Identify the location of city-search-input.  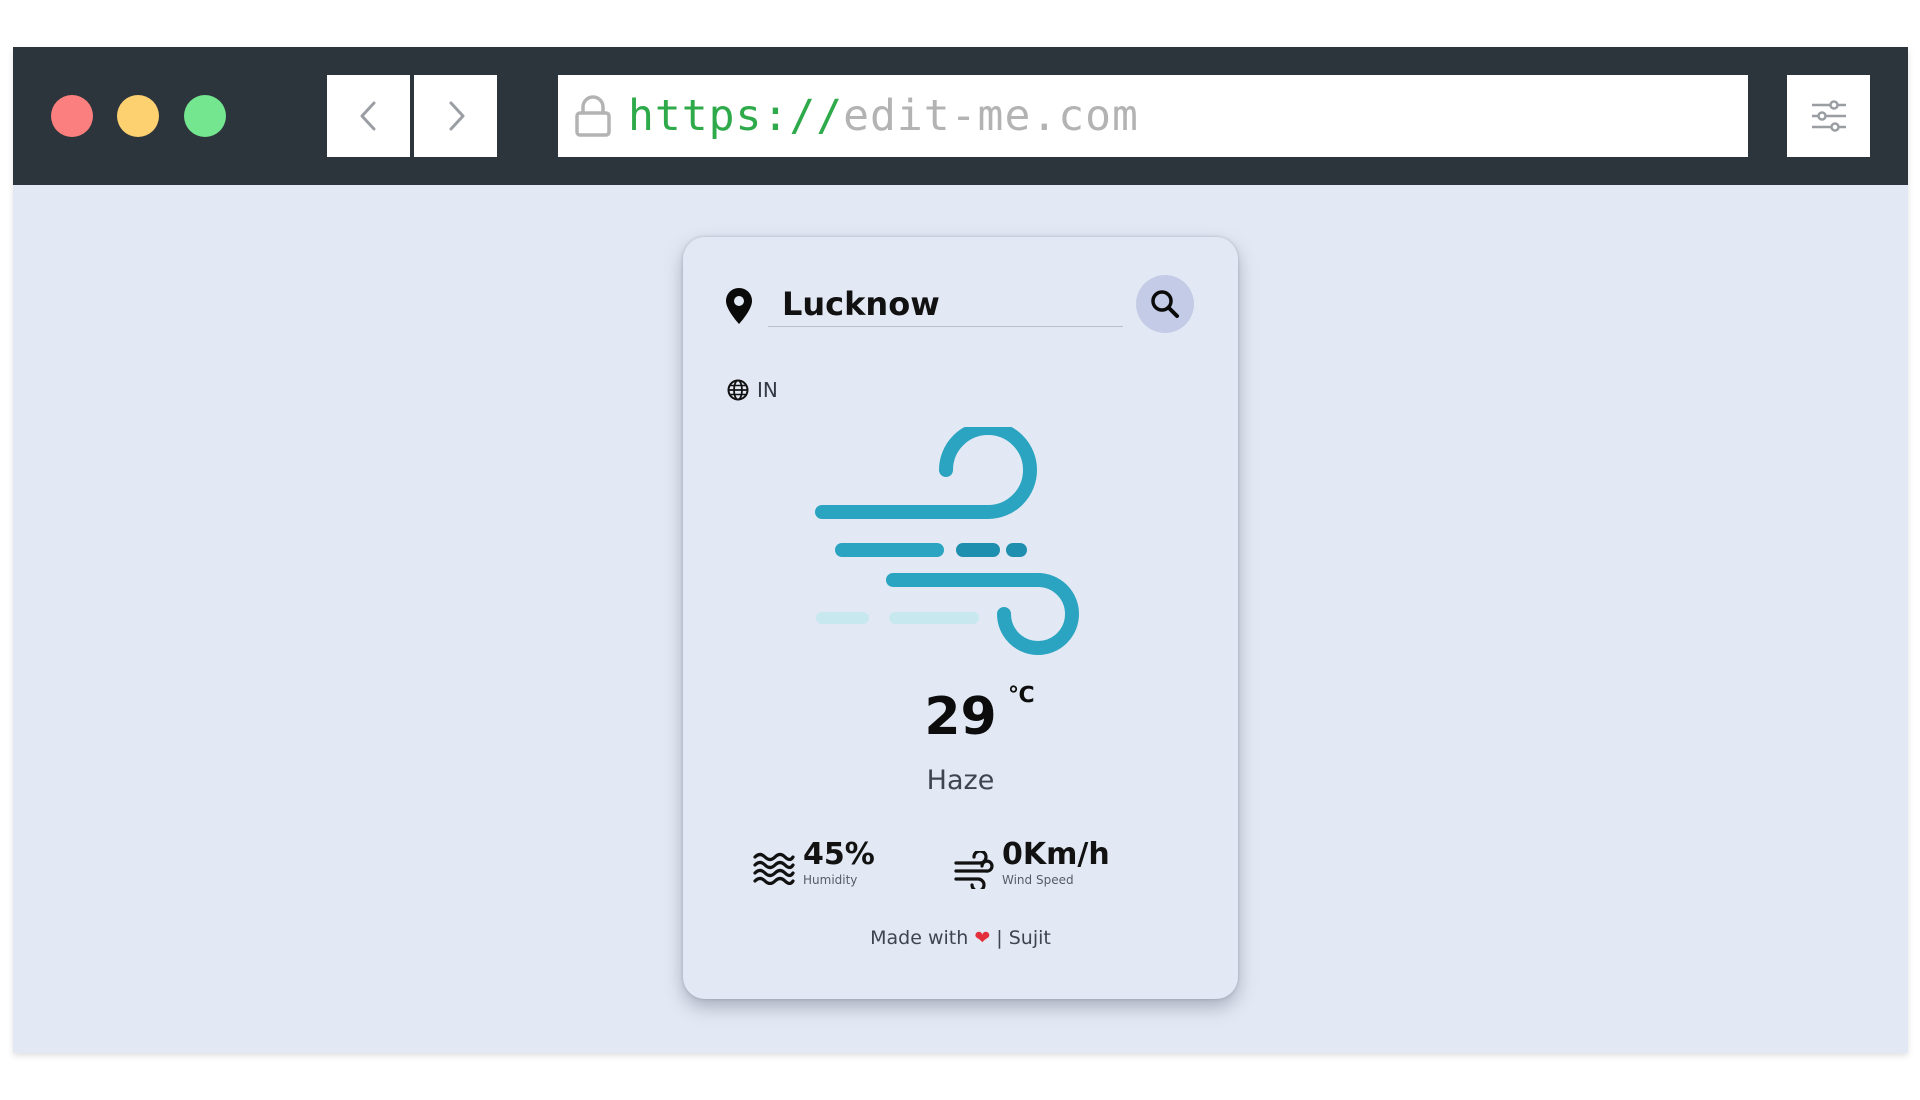
(945, 304).